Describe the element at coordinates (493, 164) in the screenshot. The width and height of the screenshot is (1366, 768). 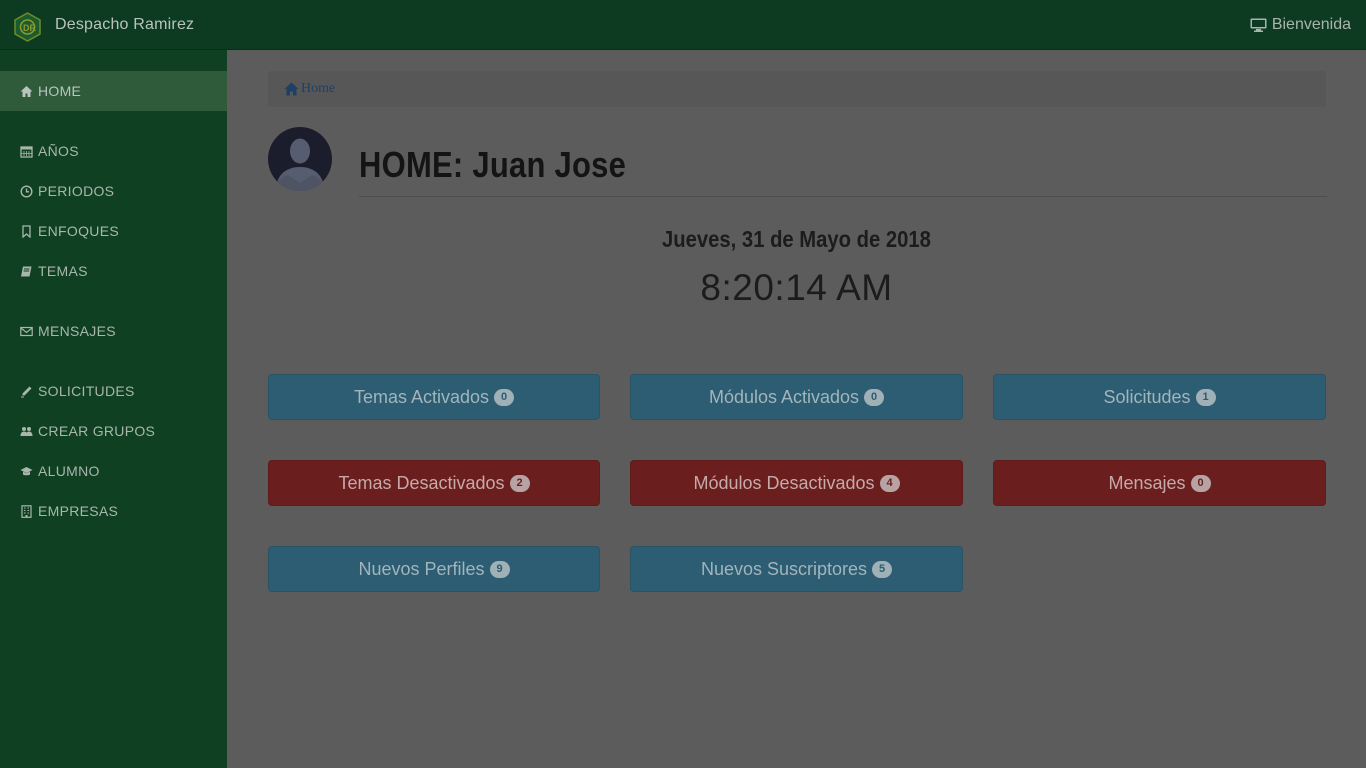
I see `page-title: HOME: Juan Jose` at that location.